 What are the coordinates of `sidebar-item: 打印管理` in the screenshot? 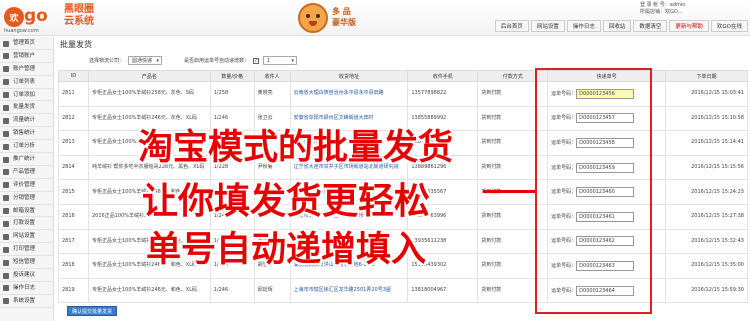 It's located at (26, 250).